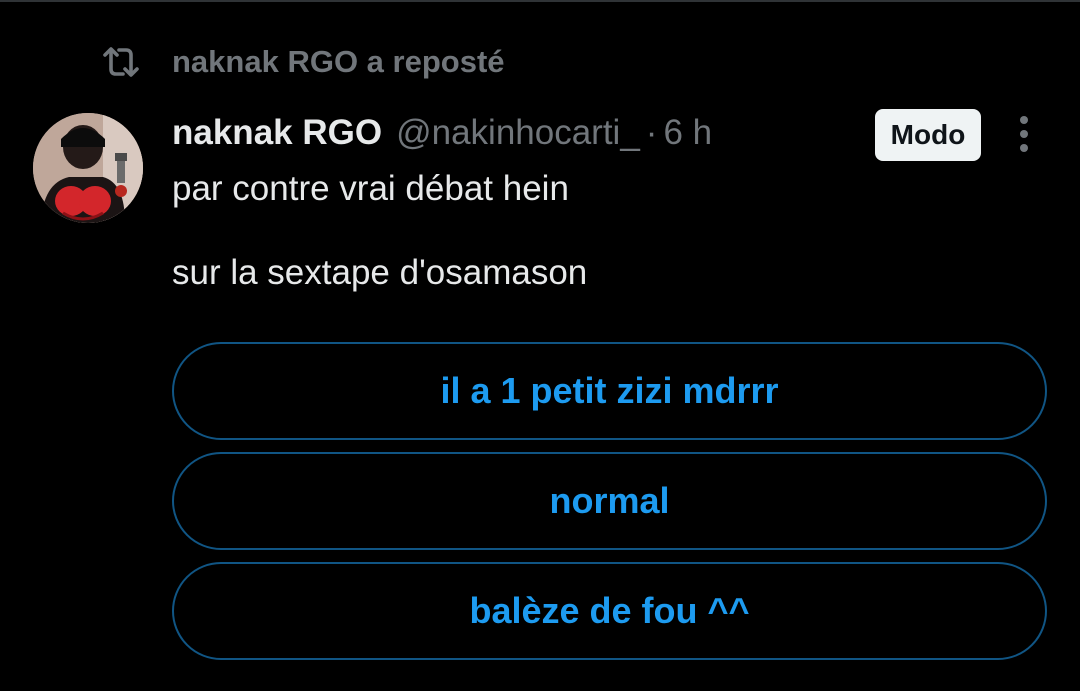 This screenshot has height=691, width=1080. What do you see at coordinates (338, 61) in the screenshot?
I see `repost-label: naknak RGO a reposté` at bounding box center [338, 61].